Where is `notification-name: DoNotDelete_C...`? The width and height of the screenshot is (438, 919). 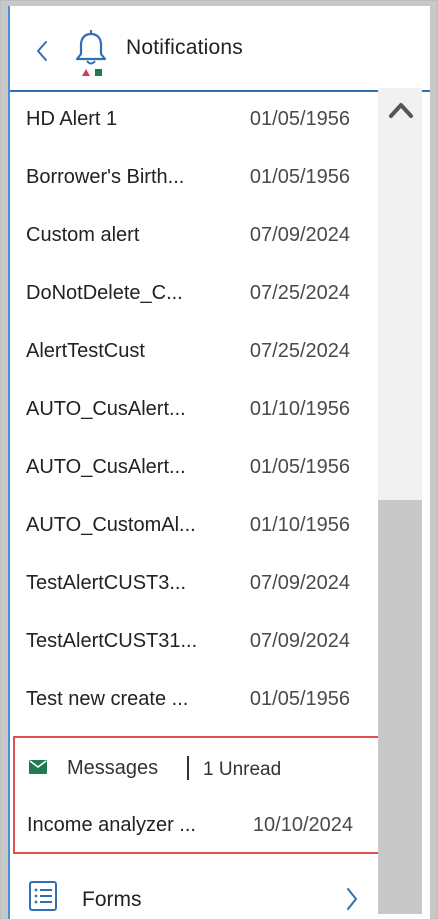
notification-name: DoNotDelete_C... is located at coordinates (104, 292).